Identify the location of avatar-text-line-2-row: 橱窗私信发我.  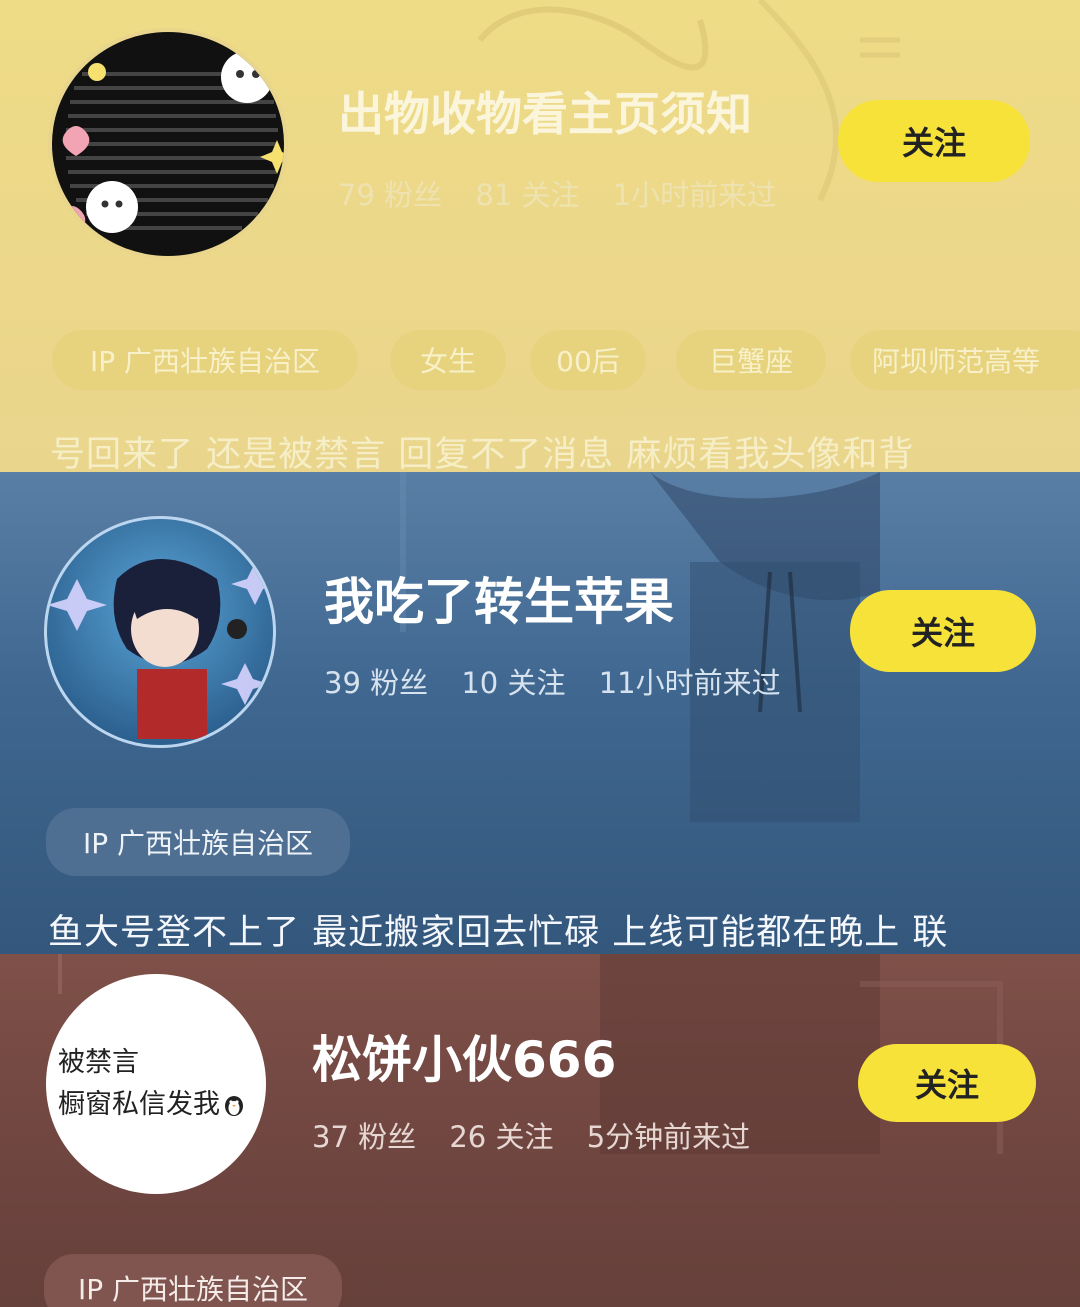
(162, 1105).